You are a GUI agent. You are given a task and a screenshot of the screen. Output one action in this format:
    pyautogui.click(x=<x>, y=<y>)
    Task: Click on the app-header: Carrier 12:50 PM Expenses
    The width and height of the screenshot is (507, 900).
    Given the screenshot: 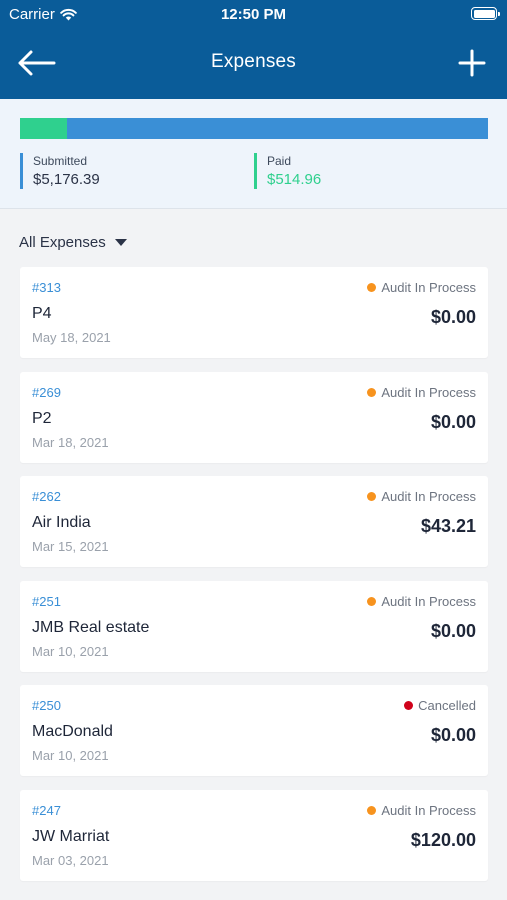 What is the action you would take?
    pyautogui.click(x=253, y=49)
    